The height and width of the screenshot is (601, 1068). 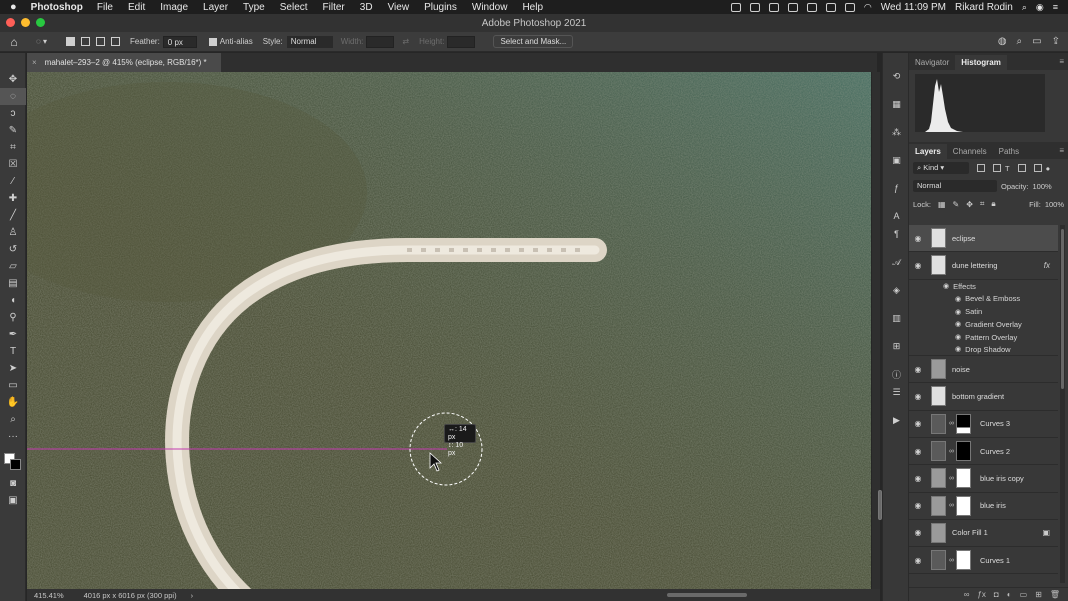 I want to click on add-style-icon: ƒx, so click(x=981, y=594).